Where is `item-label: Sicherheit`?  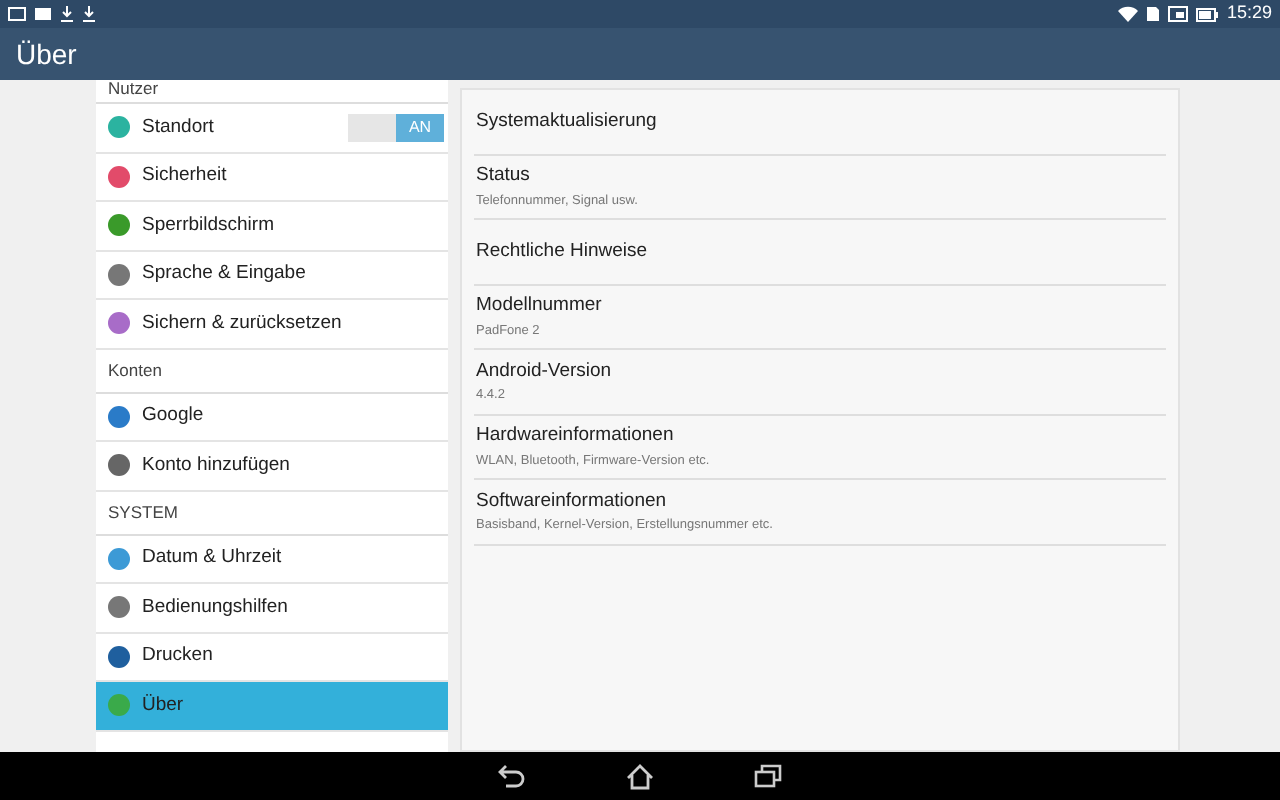
item-label: Sicherheit is located at coordinates (184, 176).